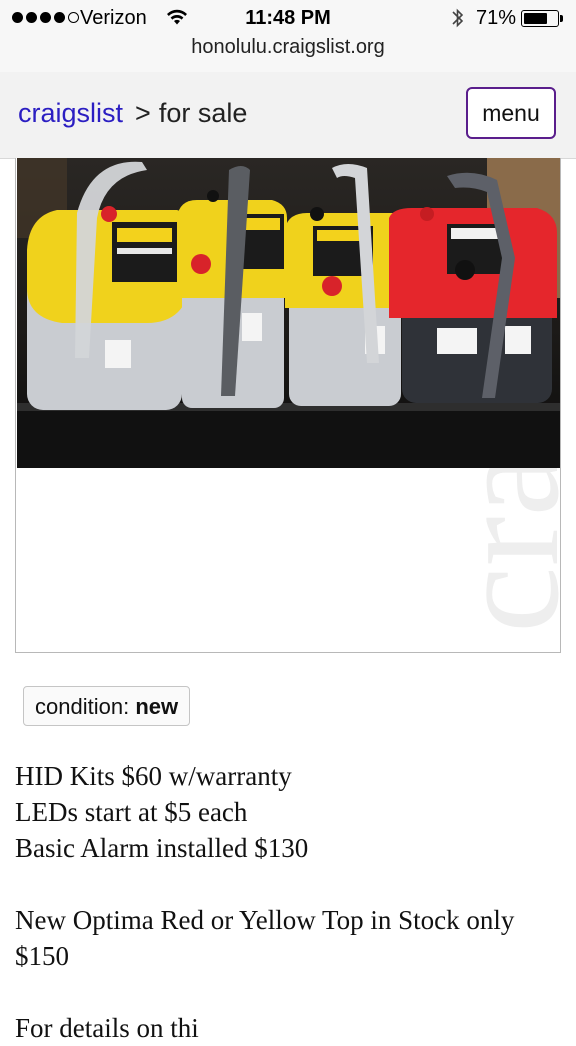  Describe the element at coordinates (157, 706) in the screenshot. I see `condition-value: new` at that location.